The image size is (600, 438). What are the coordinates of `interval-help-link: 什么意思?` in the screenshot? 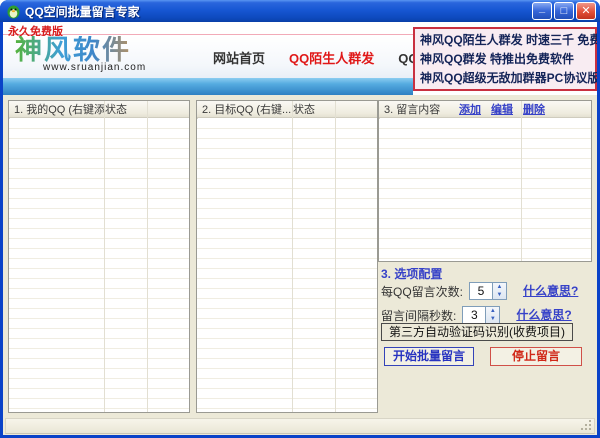 It's located at (543, 315).